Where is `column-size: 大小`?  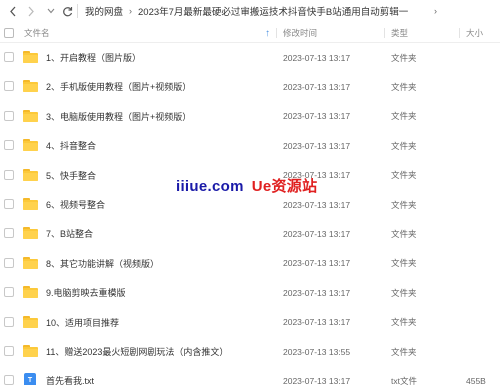 column-size: 大小 is located at coordinates (474, 33).